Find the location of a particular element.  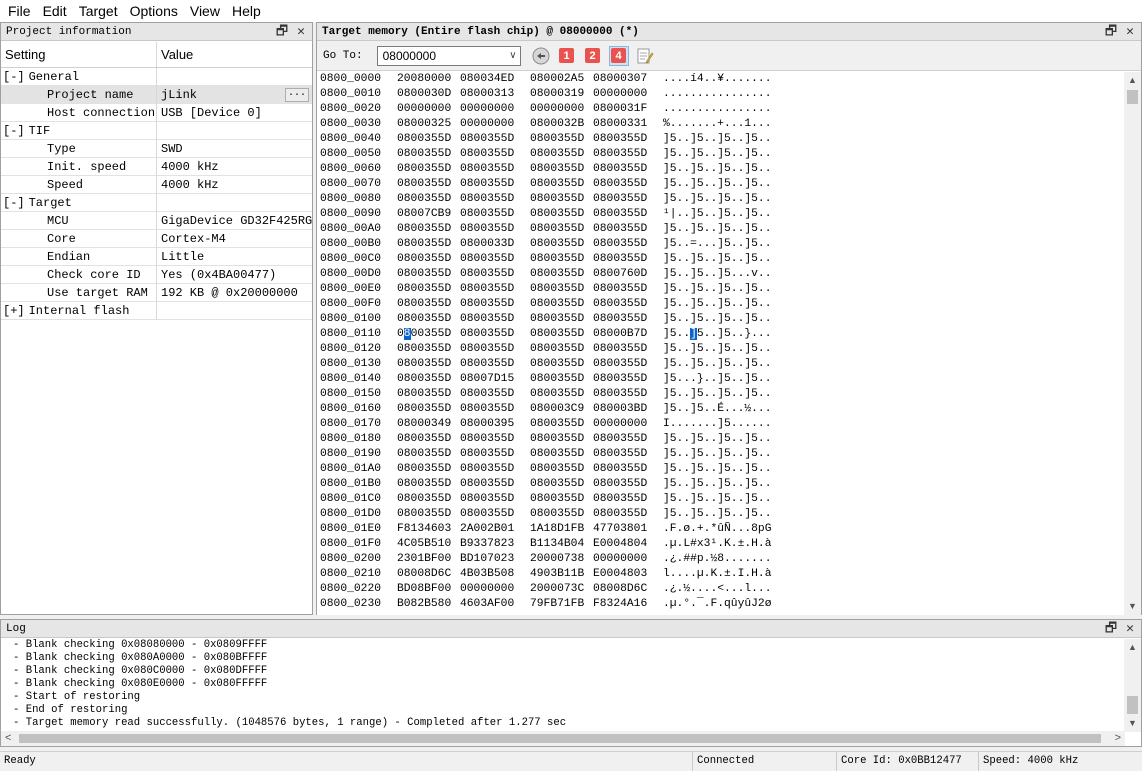

view-2-bytes-button: 2 is located at coordinates (593, 56).